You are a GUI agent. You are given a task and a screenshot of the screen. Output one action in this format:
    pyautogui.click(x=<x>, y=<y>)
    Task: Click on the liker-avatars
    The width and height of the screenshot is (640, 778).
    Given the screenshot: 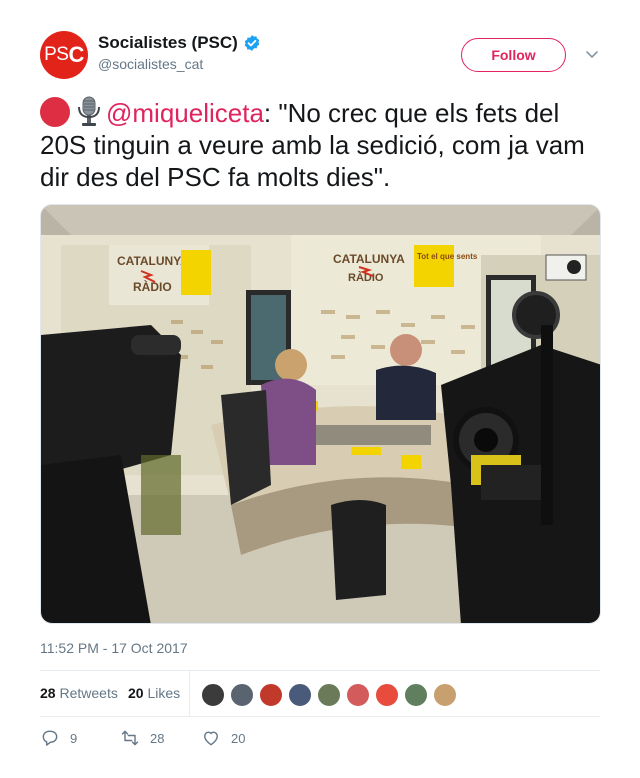 What is the action you would take?
    pyautogui.click(x=329, y=695)
    